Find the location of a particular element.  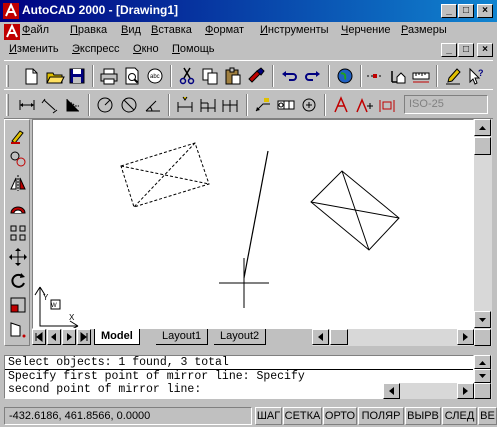

cut-icon is located at coordinates (187, 76).